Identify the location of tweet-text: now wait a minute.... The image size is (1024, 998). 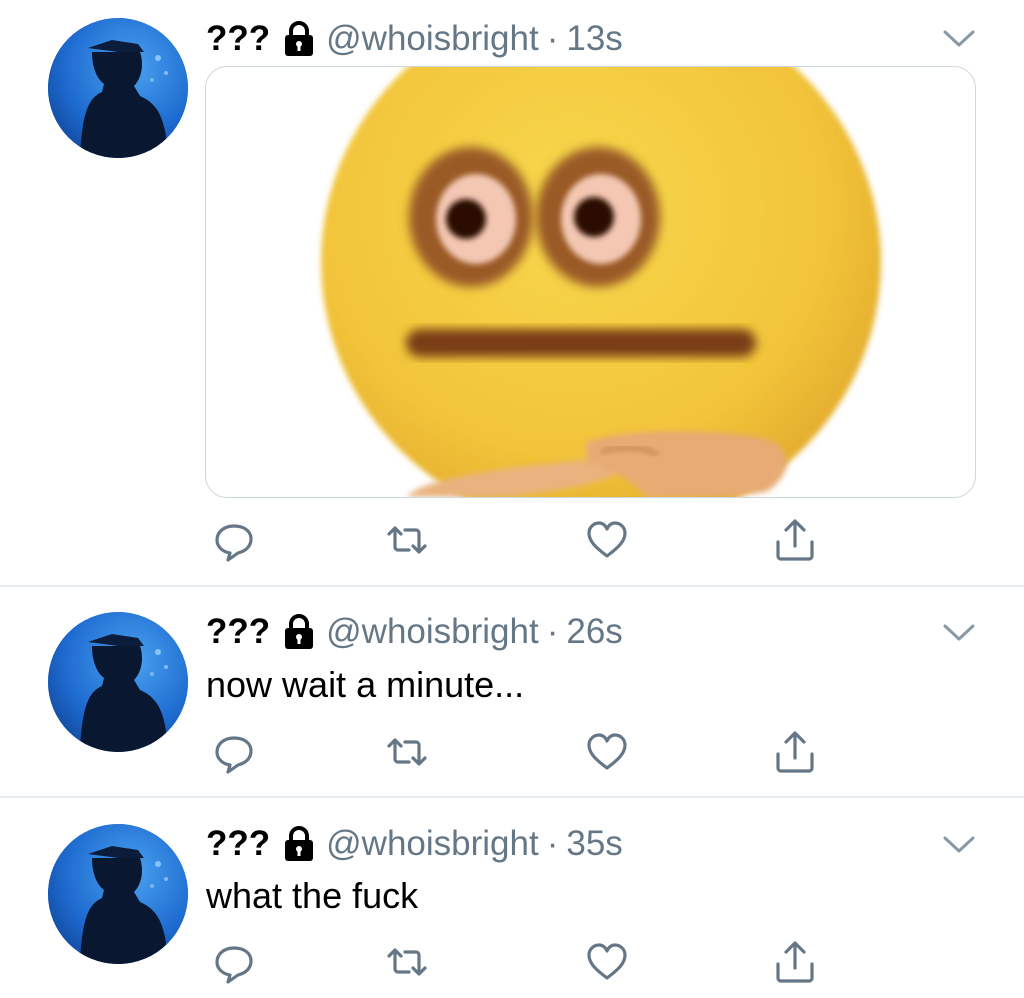
(365, 684).